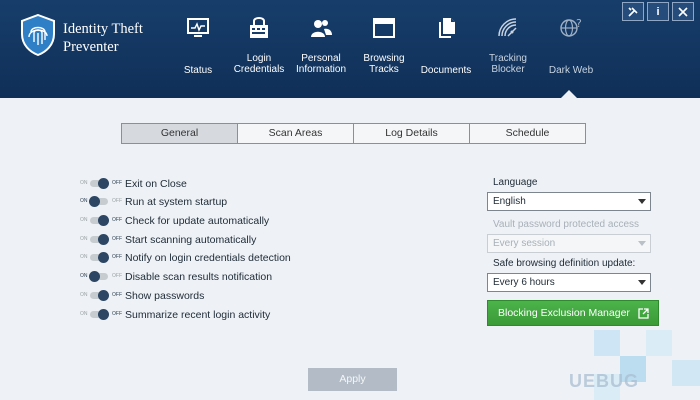 This screenshot has height=400, width=700. I want to click on nav-personal-information: Personal Information, so click(321, 49).